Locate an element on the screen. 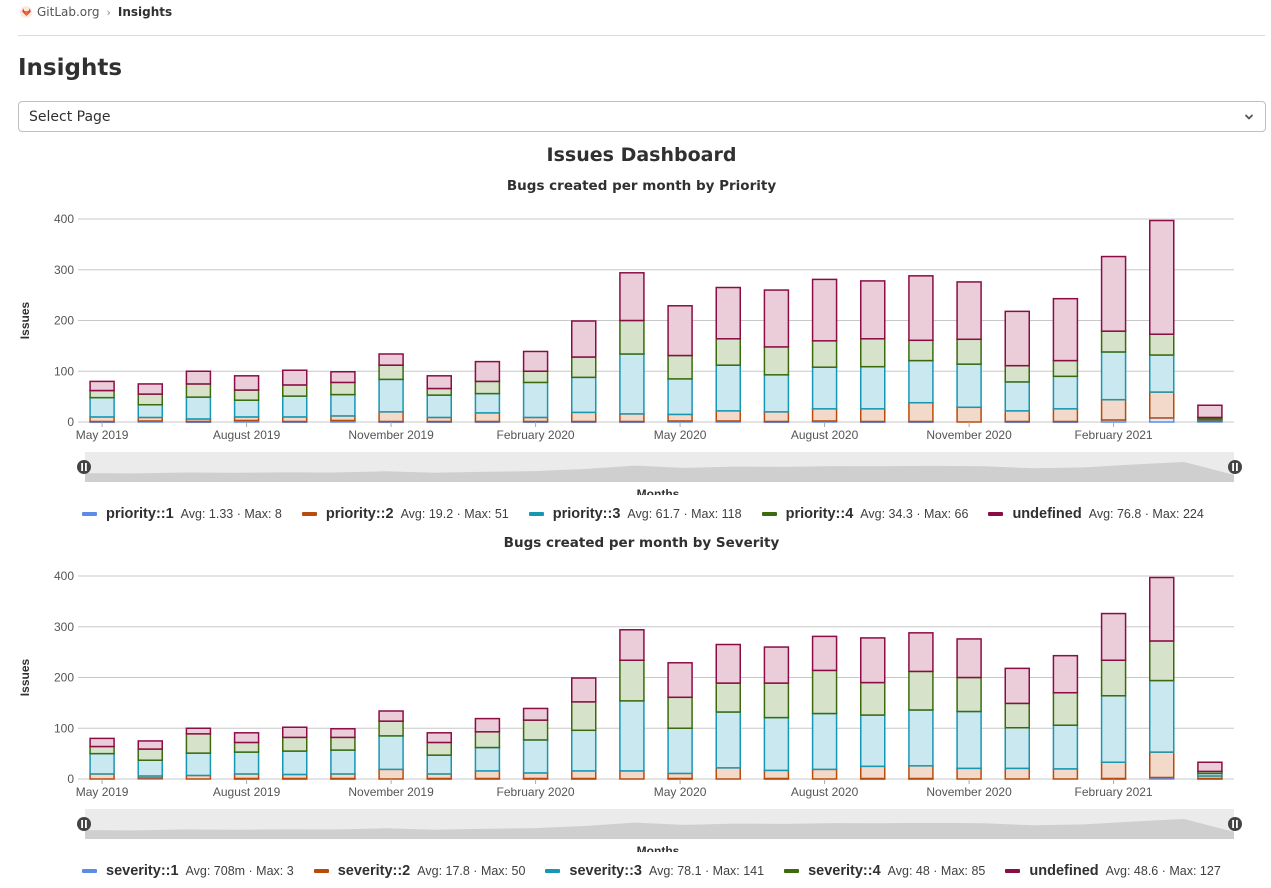  legend-item: priority::2 Avg: 19.2 · Max: 51 is located at coordinates (405, 514).